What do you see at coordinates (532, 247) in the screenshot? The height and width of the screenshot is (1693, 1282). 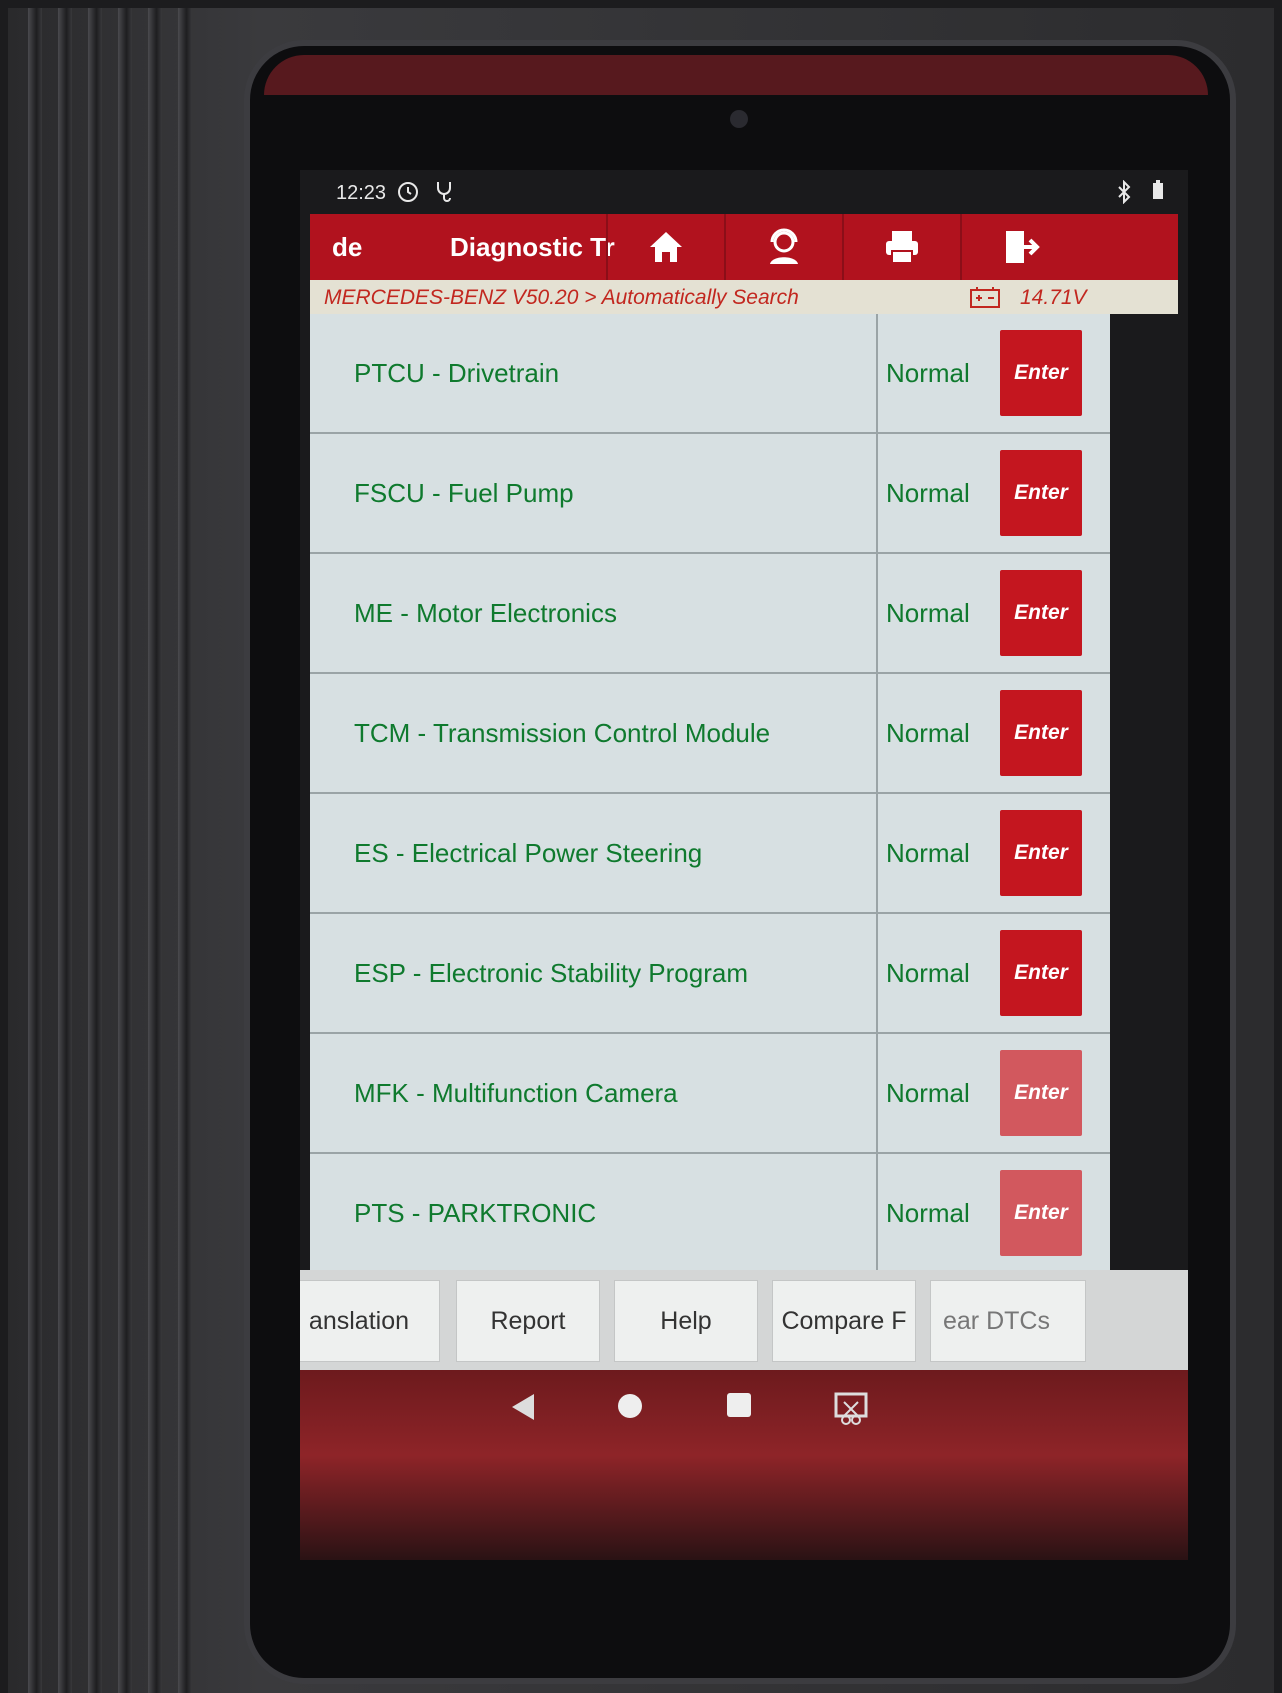 I see `page-title: Diagnostic Tr` at bounding box center [532, 247].